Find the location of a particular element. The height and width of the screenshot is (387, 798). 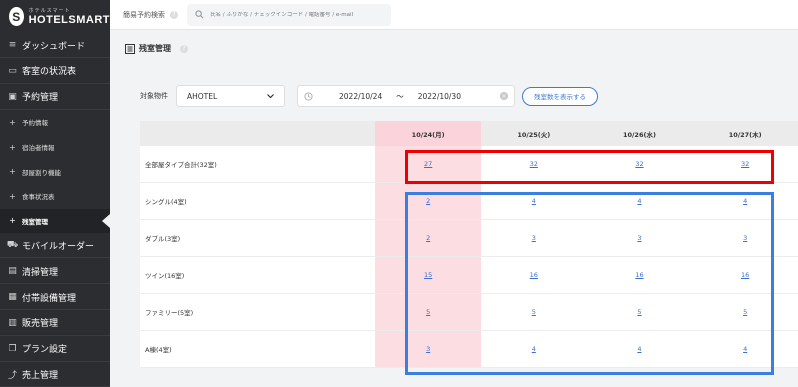

sidebar-item: ▦ 付帯設備管理 is located at coordinates (55, 297).